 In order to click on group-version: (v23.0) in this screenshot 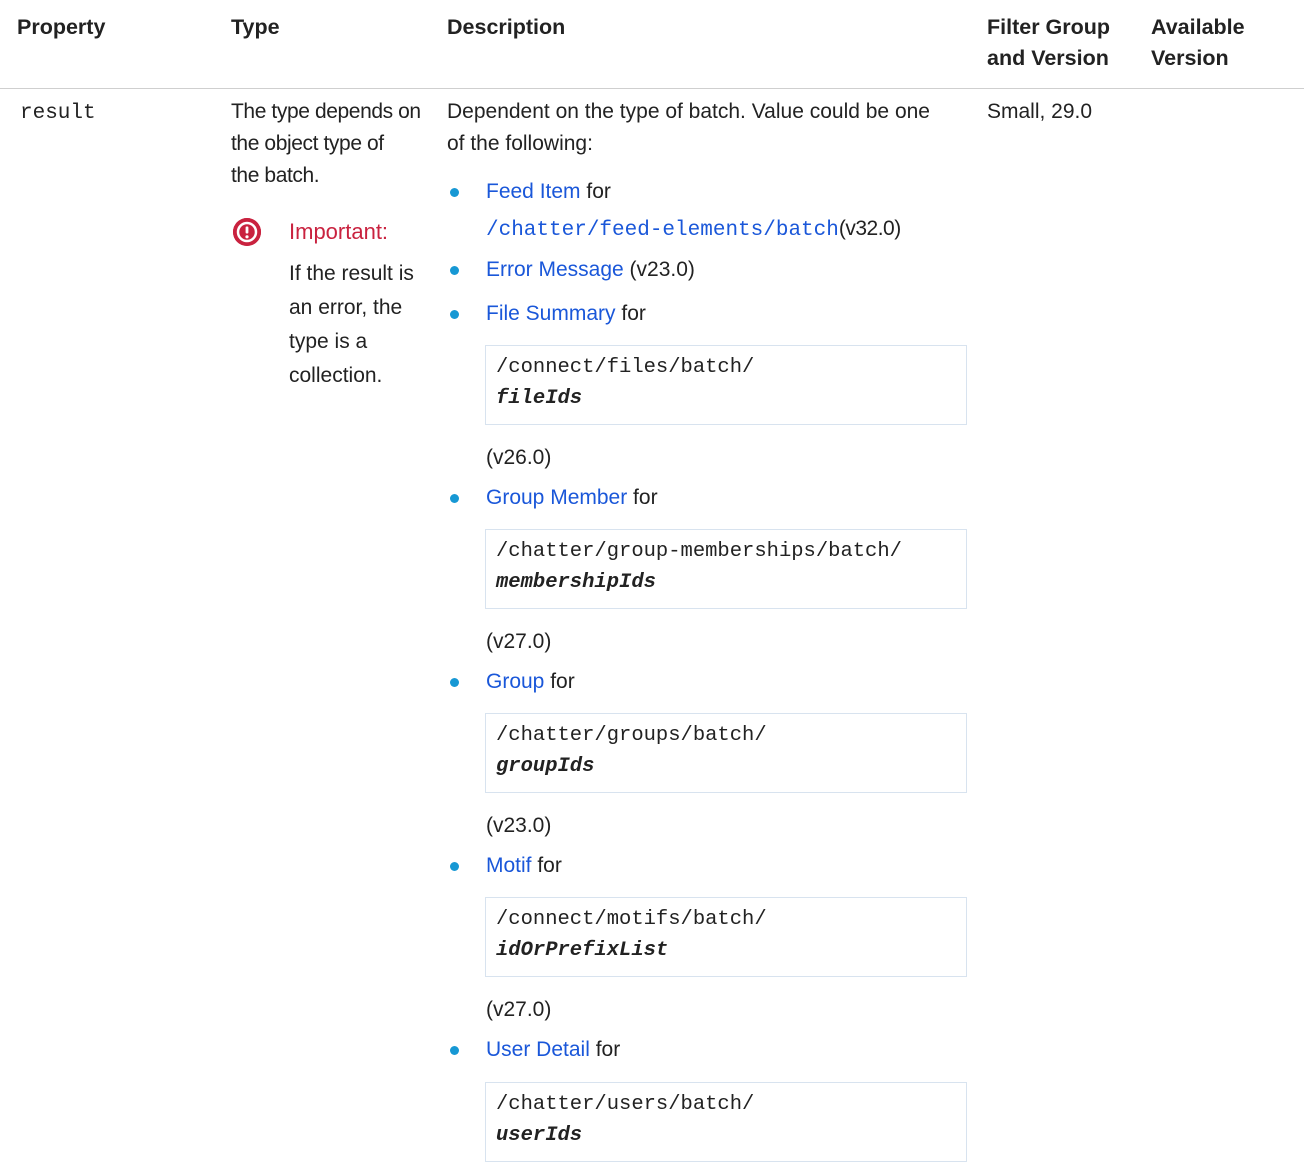, I will do `click(519, 825)`.